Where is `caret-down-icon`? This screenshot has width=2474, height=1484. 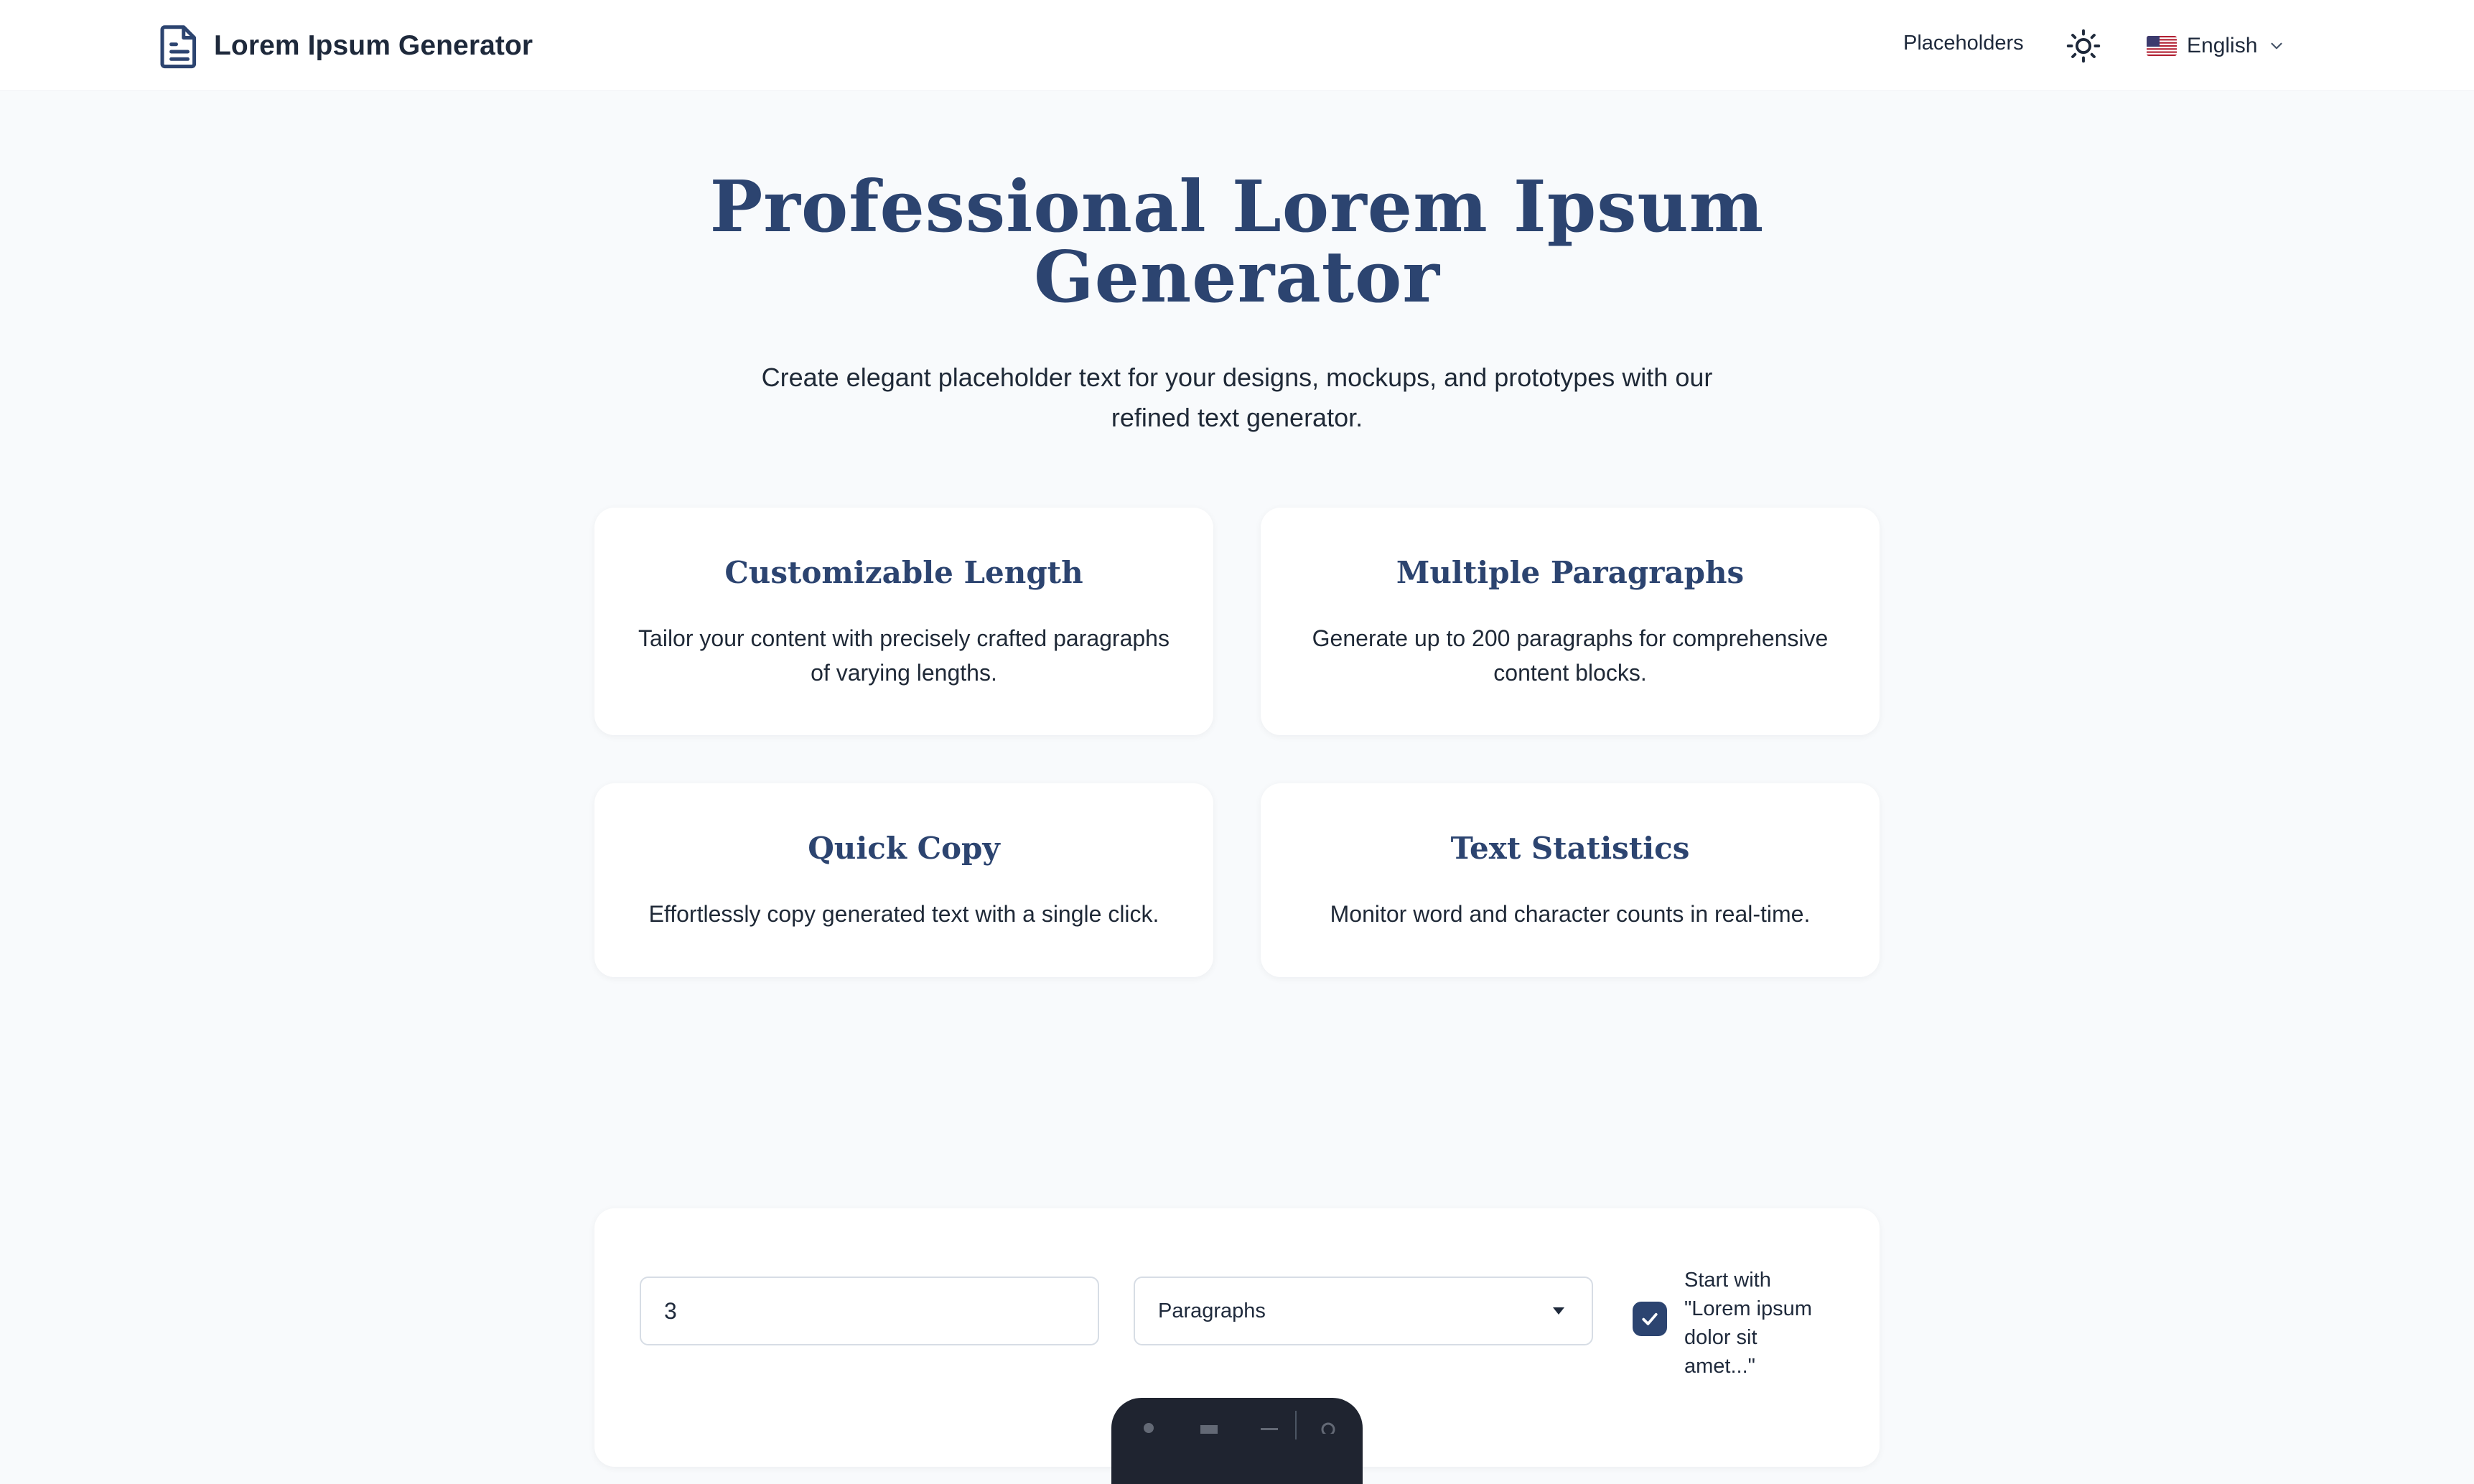 caret-down-icon is located at coordinates (1558, 1311).